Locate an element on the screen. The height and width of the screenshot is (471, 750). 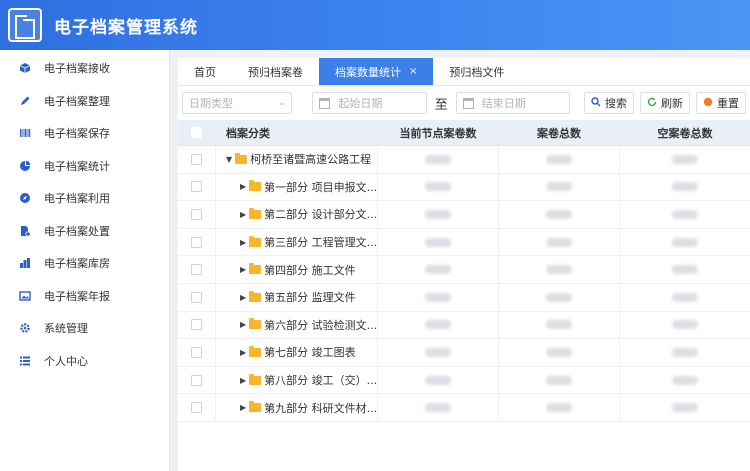
category-label: 第五部分 监理文件 is located at coordinates (310, 298).